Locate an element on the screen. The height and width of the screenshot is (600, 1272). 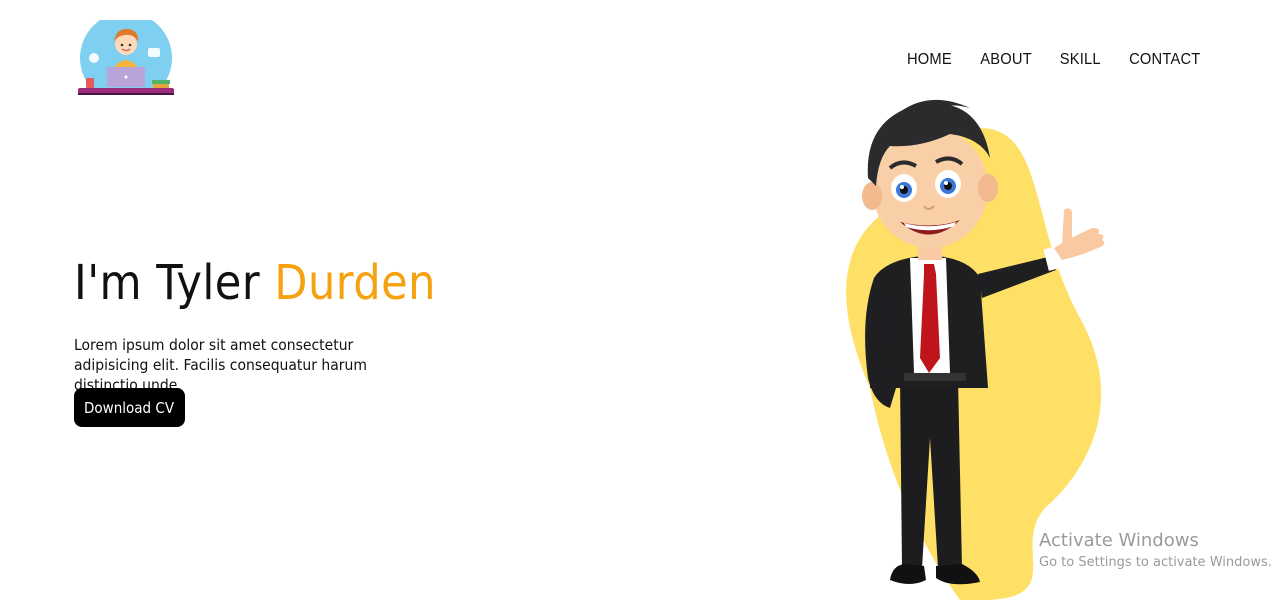
download-cv-label: Download CV is located at coordinates (129, 407).